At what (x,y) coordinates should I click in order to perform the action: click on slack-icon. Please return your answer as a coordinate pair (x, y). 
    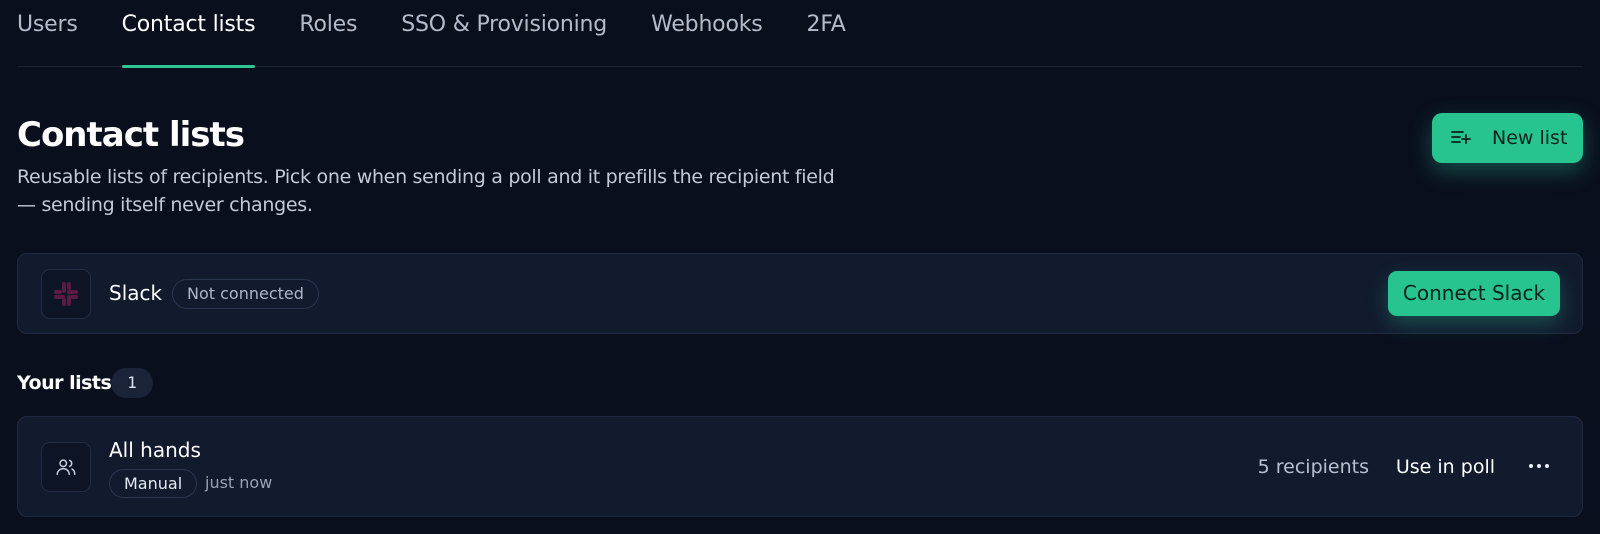
    Looking at the image, I should click on (66, 294).